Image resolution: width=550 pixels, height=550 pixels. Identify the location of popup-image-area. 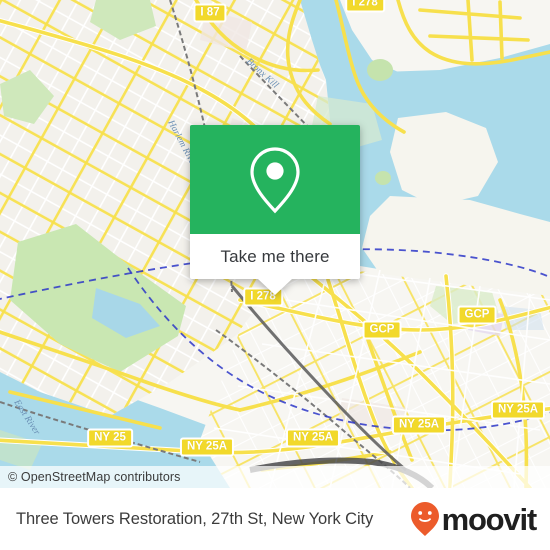
(275, 179).